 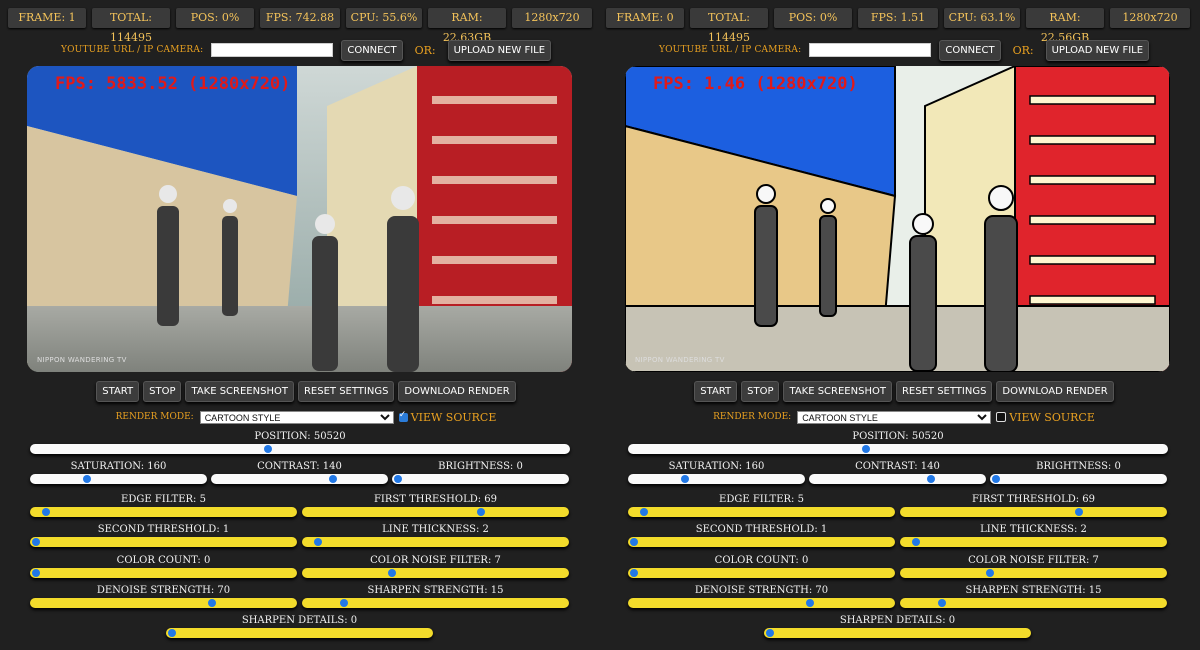 What do you see at coordinates (761, 560) in the screenshot?
I see `color-count-label: COLOR COUNT: 0` at bounding box center [761, 560].